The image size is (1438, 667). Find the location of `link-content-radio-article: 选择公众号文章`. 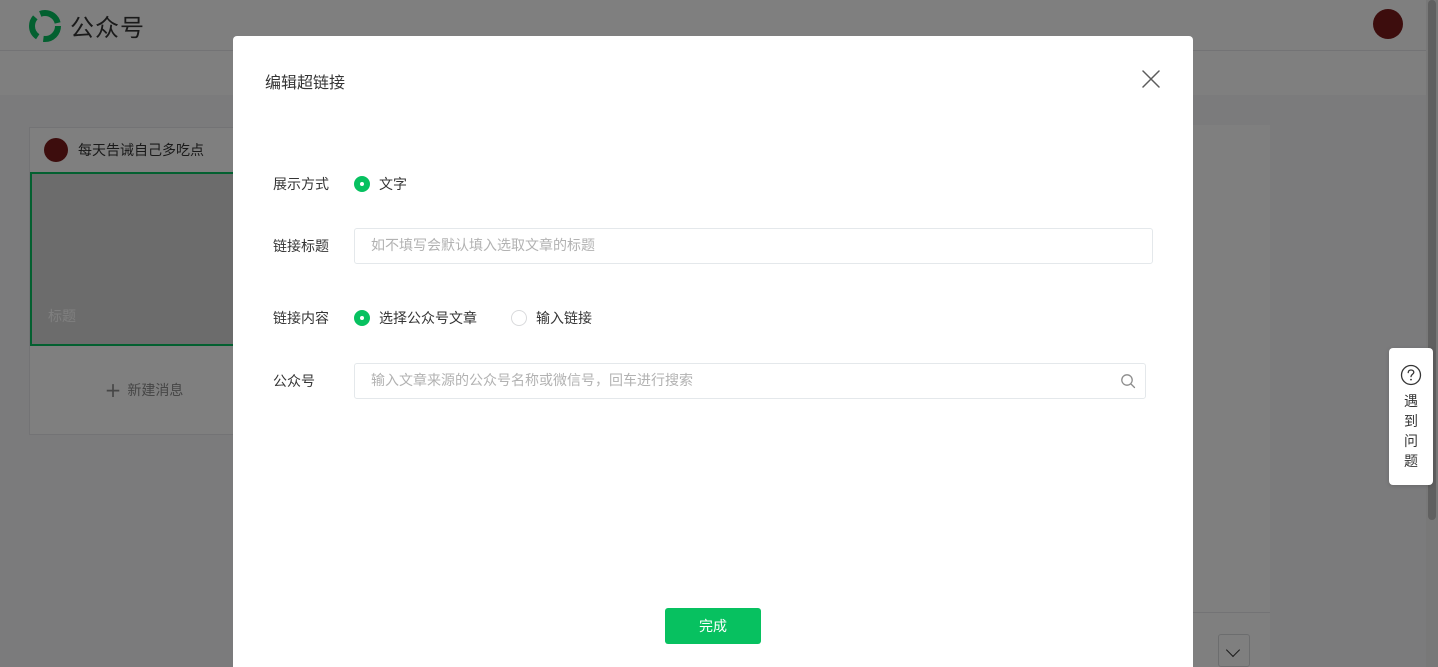

link-content-radio-article: 选择公众号文章 is located at coordinates (415, 318).